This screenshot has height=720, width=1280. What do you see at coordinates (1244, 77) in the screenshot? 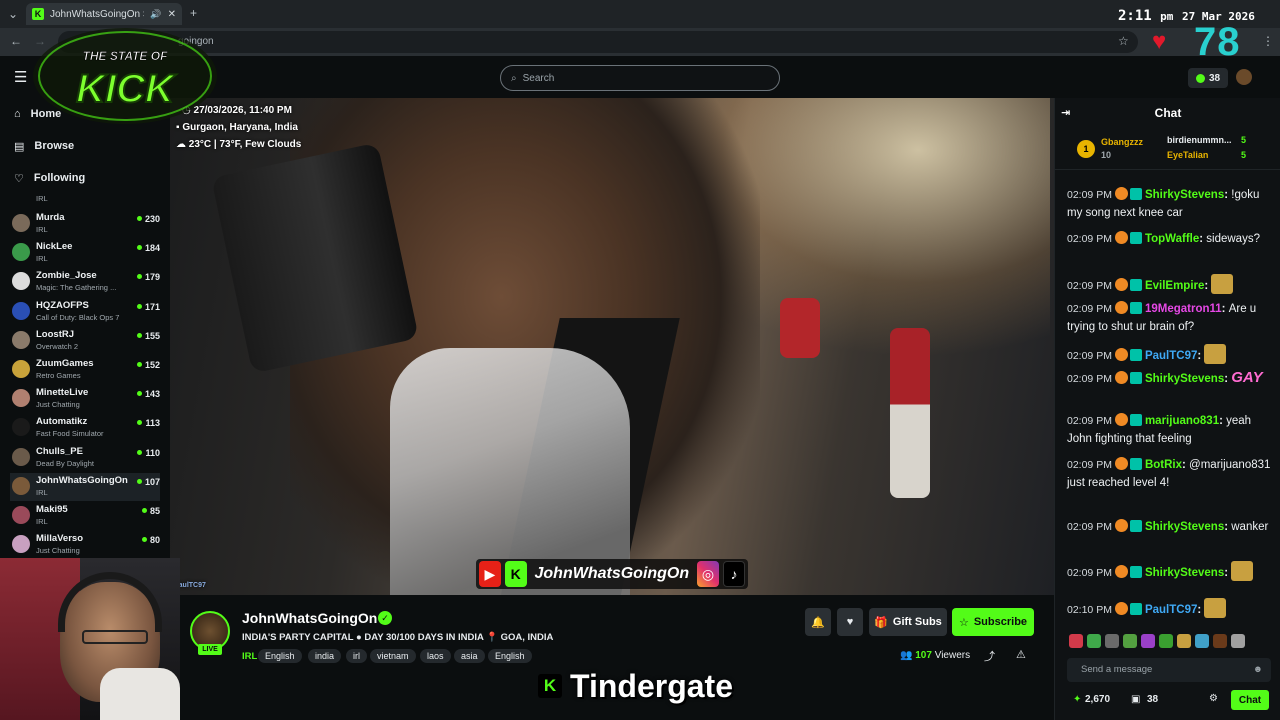
I see `user-avatar` at bounding box center [1244, 77].